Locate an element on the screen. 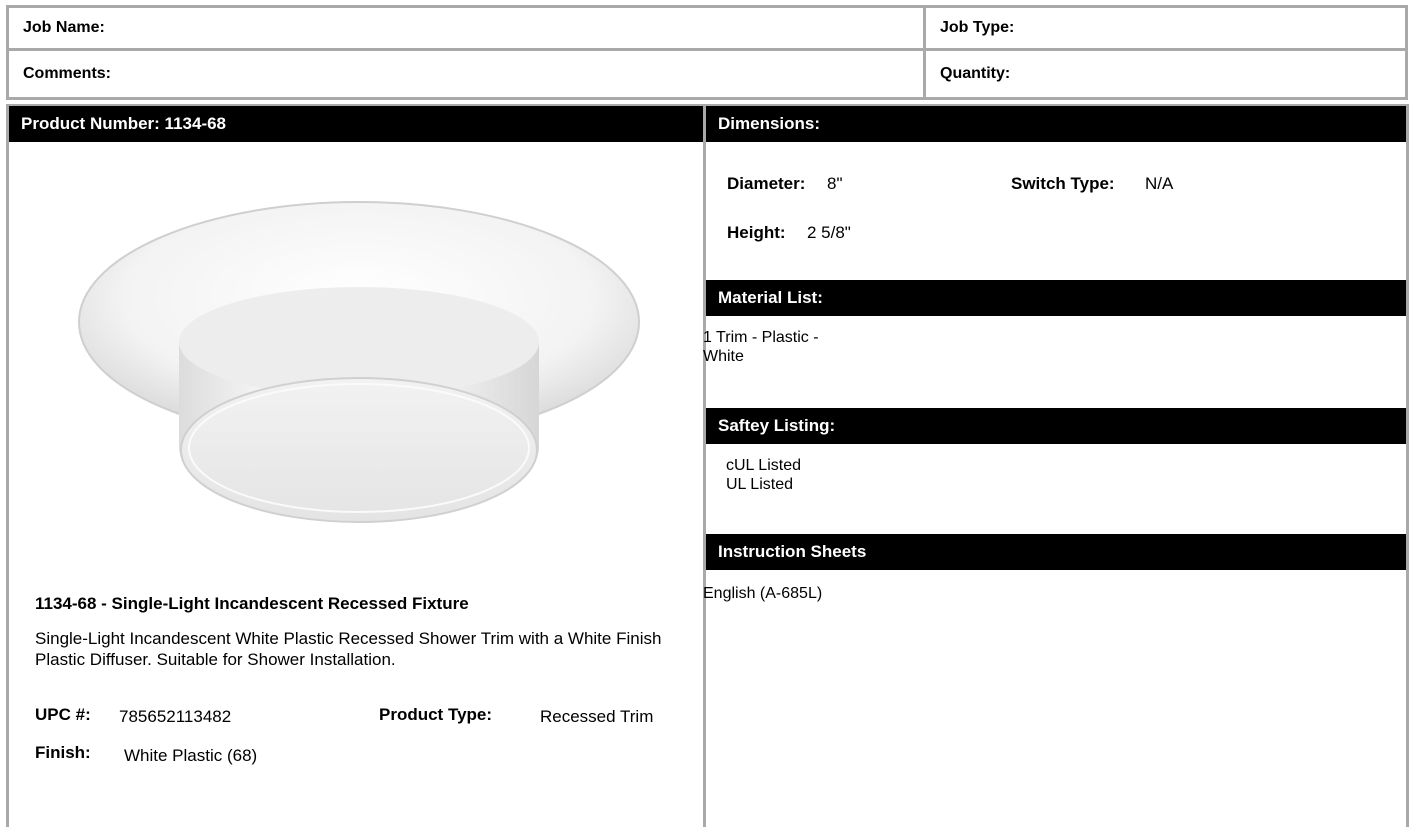 This screenshot has height=827, width=1411. safety-line: UL Listed is located at coordinates (759, 484).